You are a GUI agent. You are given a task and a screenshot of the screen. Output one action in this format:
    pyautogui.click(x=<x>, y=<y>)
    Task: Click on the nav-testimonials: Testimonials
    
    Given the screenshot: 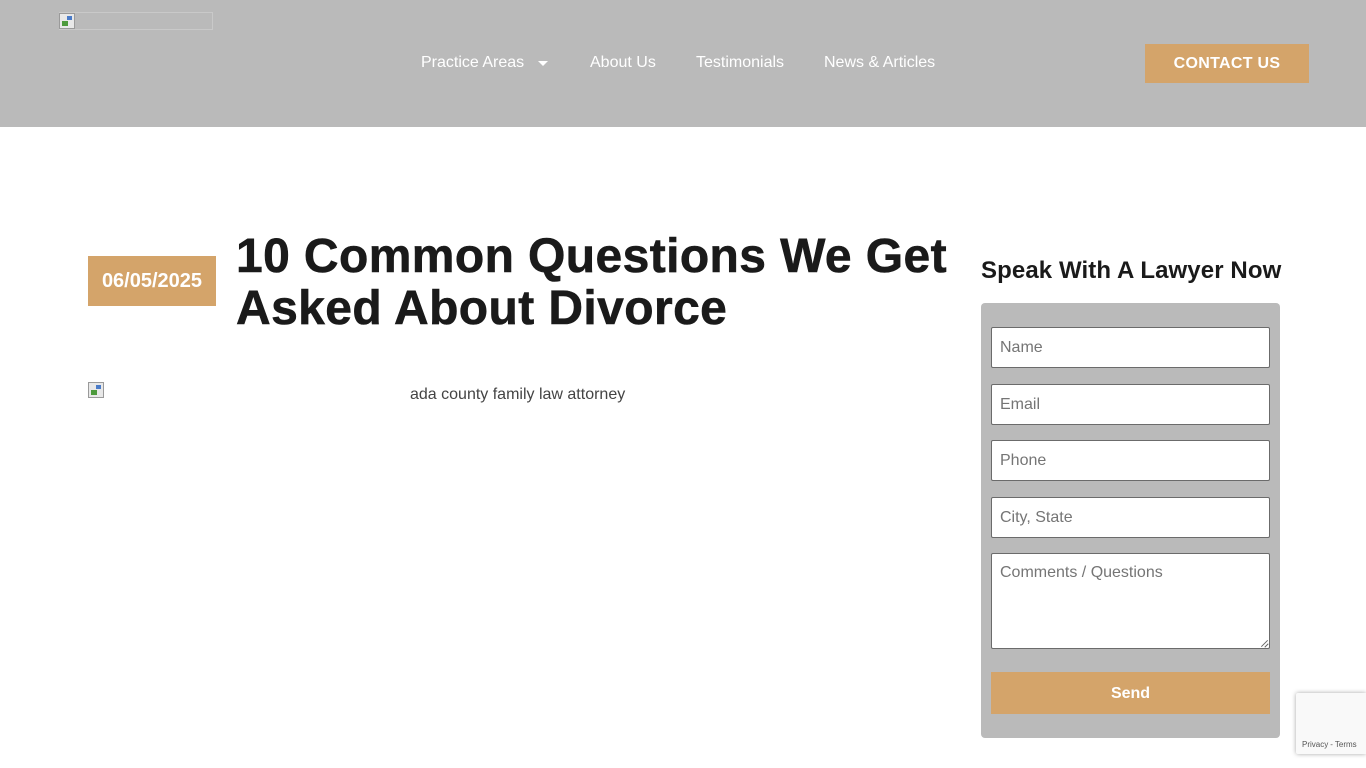 What is the action you would take?
    pyautogui.click(x=740, y=63)
    